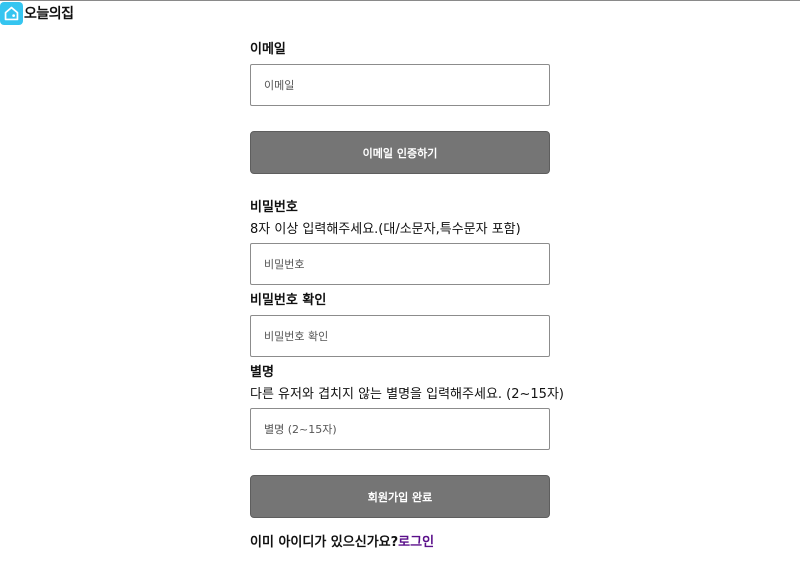 The image size is (800, 586). Describe the element at coordinates (400, 429) in the screenshot. I see `nickname-input` at that location.